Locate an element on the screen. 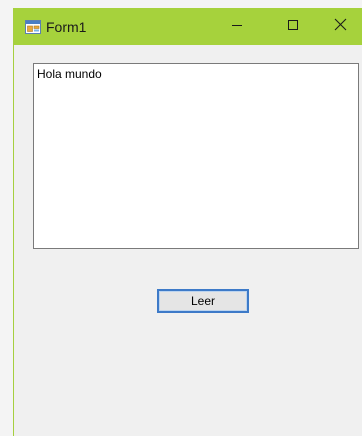  close-button is located at coordinates (340, 26).